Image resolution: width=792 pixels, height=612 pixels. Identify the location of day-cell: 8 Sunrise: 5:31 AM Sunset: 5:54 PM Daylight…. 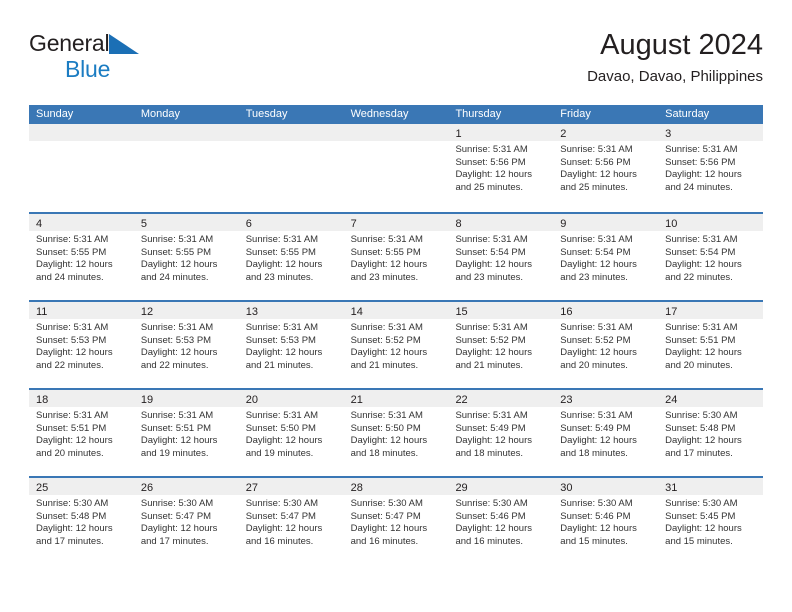
(501, 257).